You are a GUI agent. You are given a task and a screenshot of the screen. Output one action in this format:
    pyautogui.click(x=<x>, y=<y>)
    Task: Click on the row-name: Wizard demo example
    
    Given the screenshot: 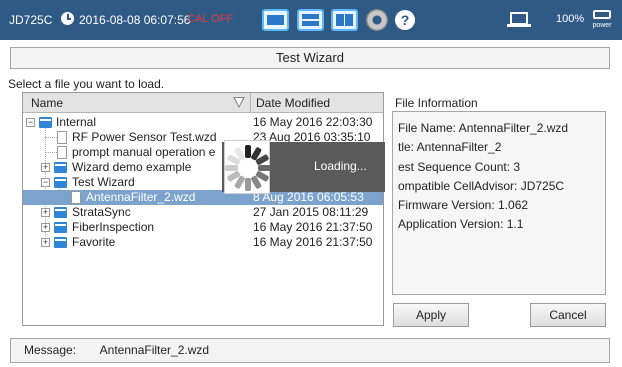 What is the action you would take?
    pyautogui.click(x=132, y=167)
    